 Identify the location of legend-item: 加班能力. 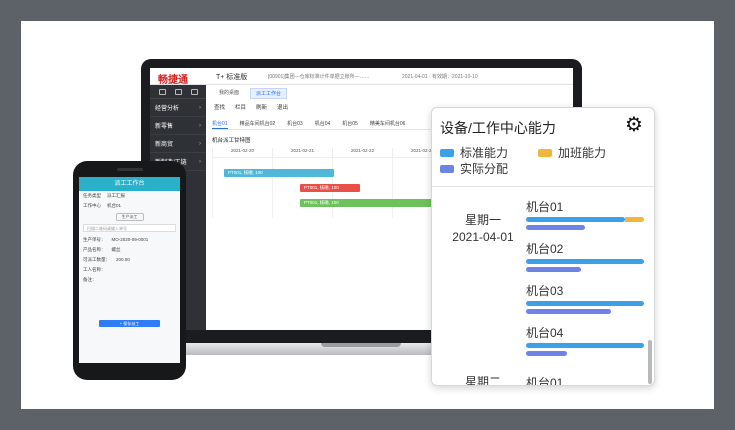
(572, 152).